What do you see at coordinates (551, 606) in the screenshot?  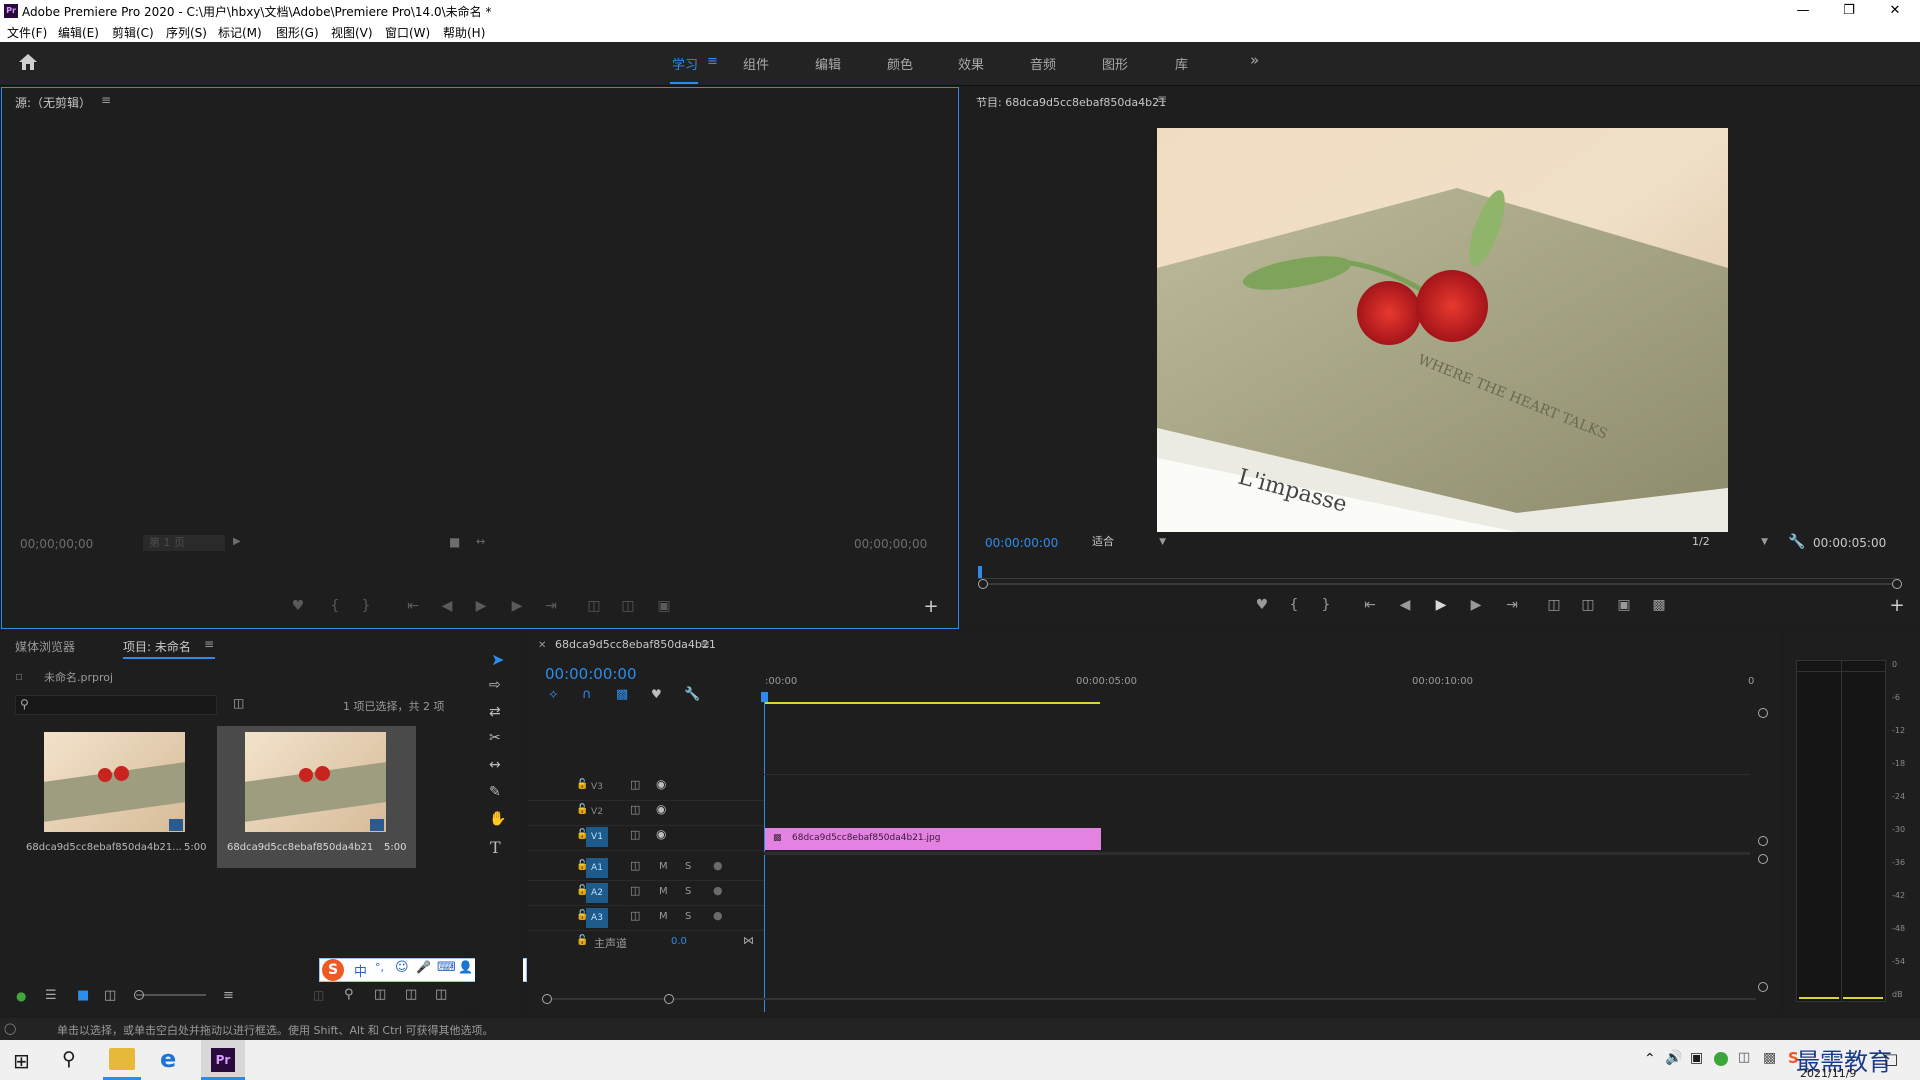 I see `source-go-to-out-icon: ⇥` at bounding box center [551, 606].